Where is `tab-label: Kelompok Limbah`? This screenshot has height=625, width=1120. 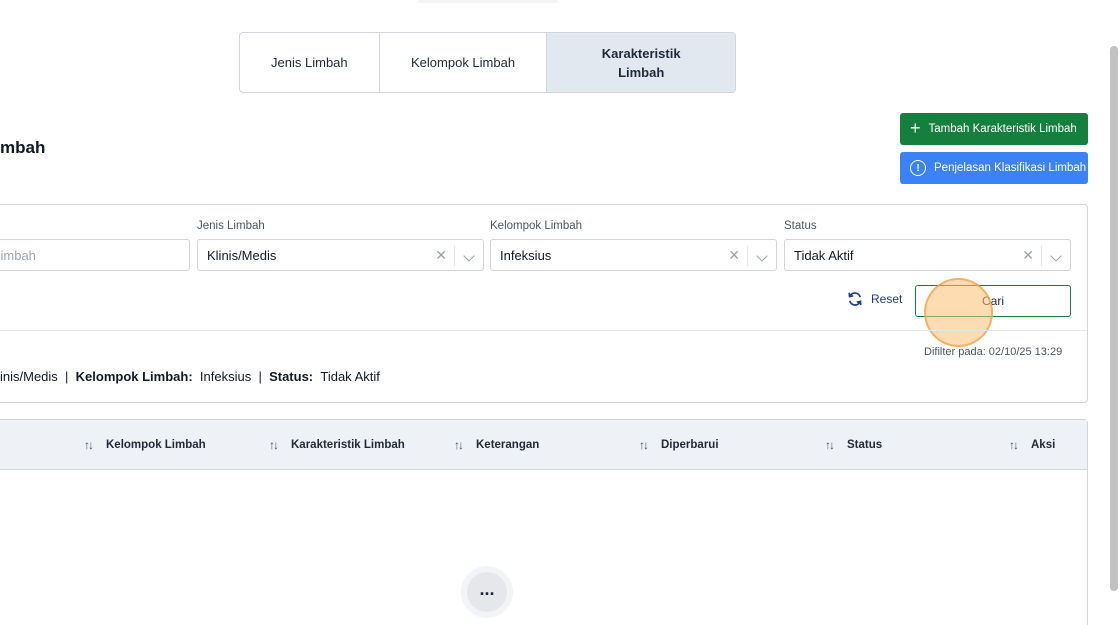
tab-label: Kelompok Limbah is located at coordinates (463, 62).